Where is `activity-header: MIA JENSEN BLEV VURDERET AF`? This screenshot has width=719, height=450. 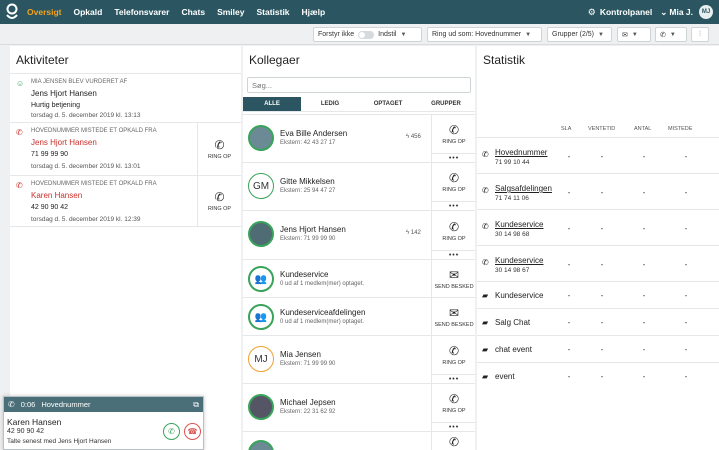 activity-header: MIA JENSEN BLEV VURDERET AF is located at coordinates (79, 82).